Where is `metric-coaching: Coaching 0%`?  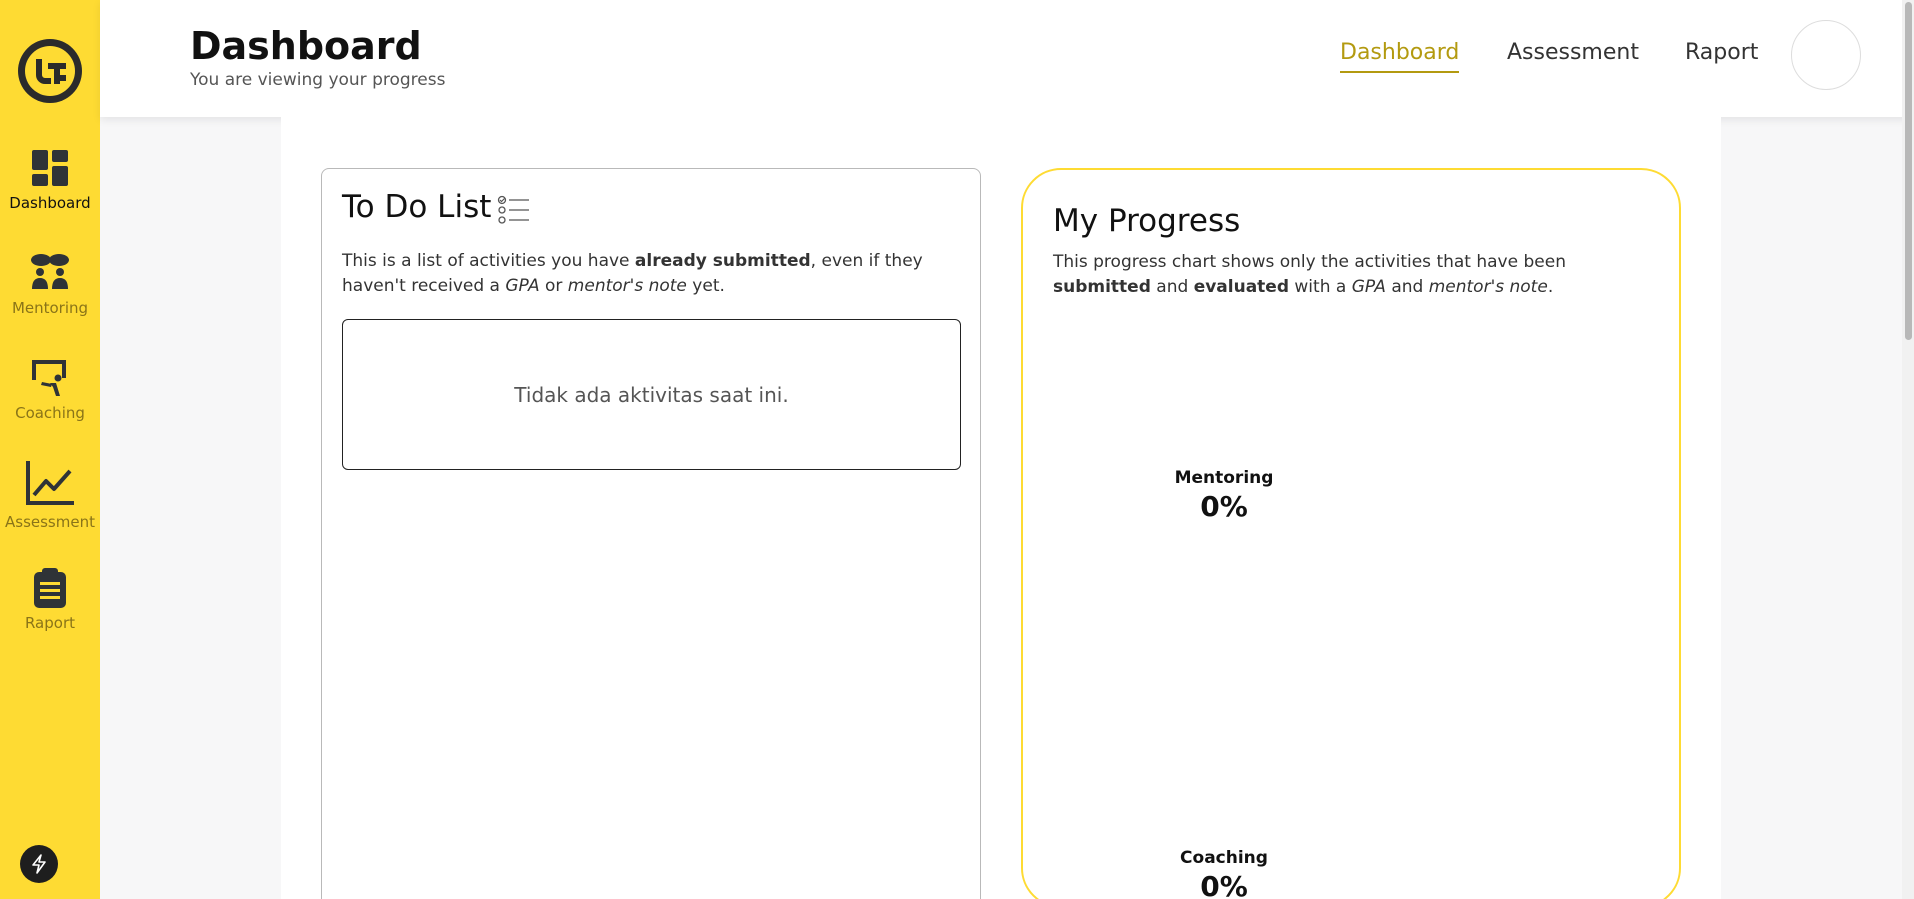 metric-coaching: Coaching 0% is located at coordinates (1224, 873).